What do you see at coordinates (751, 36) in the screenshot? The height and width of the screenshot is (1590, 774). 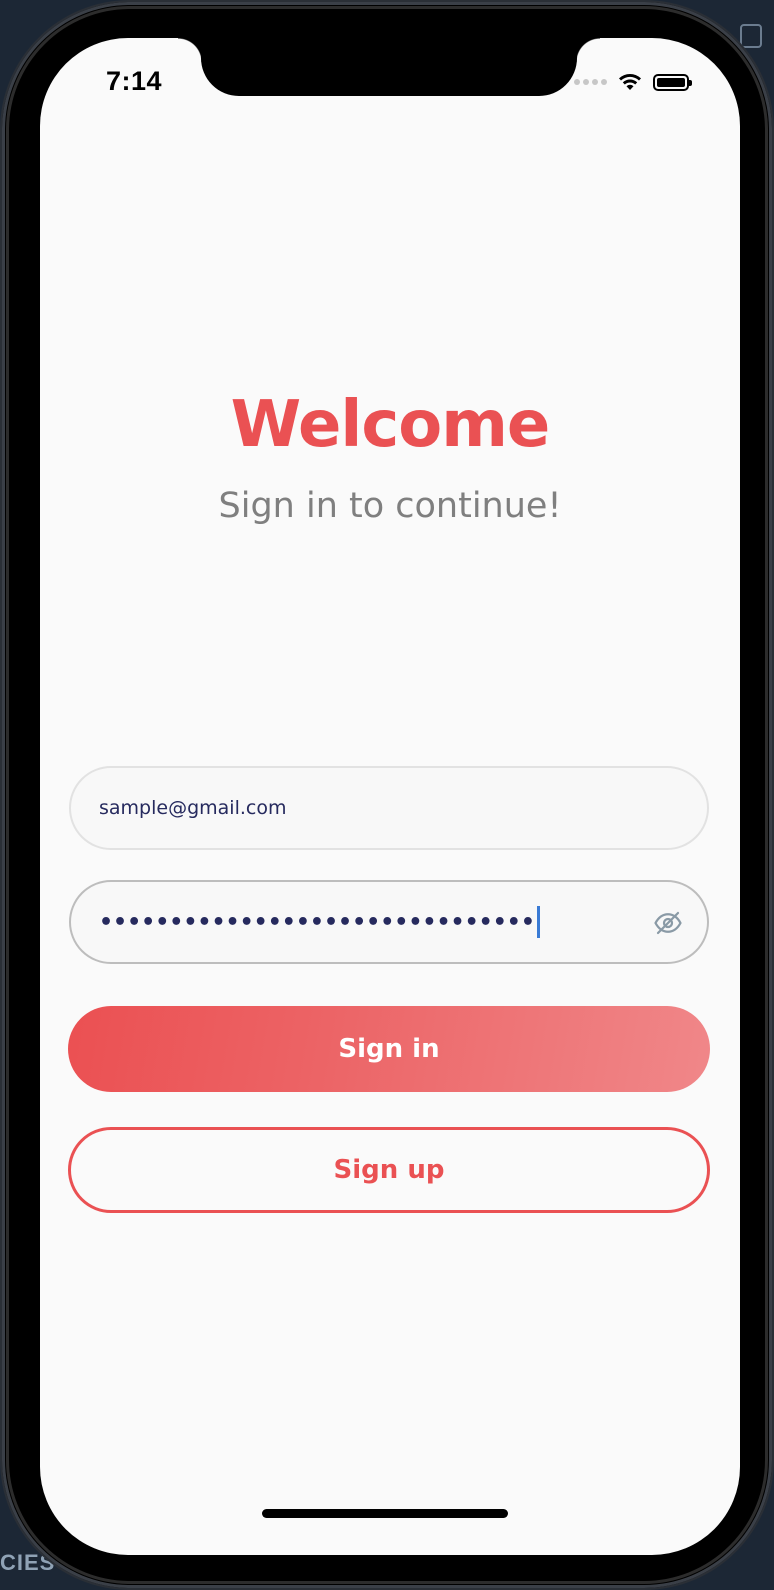 I see `background-window-icon` at bounding box center [751, 36].